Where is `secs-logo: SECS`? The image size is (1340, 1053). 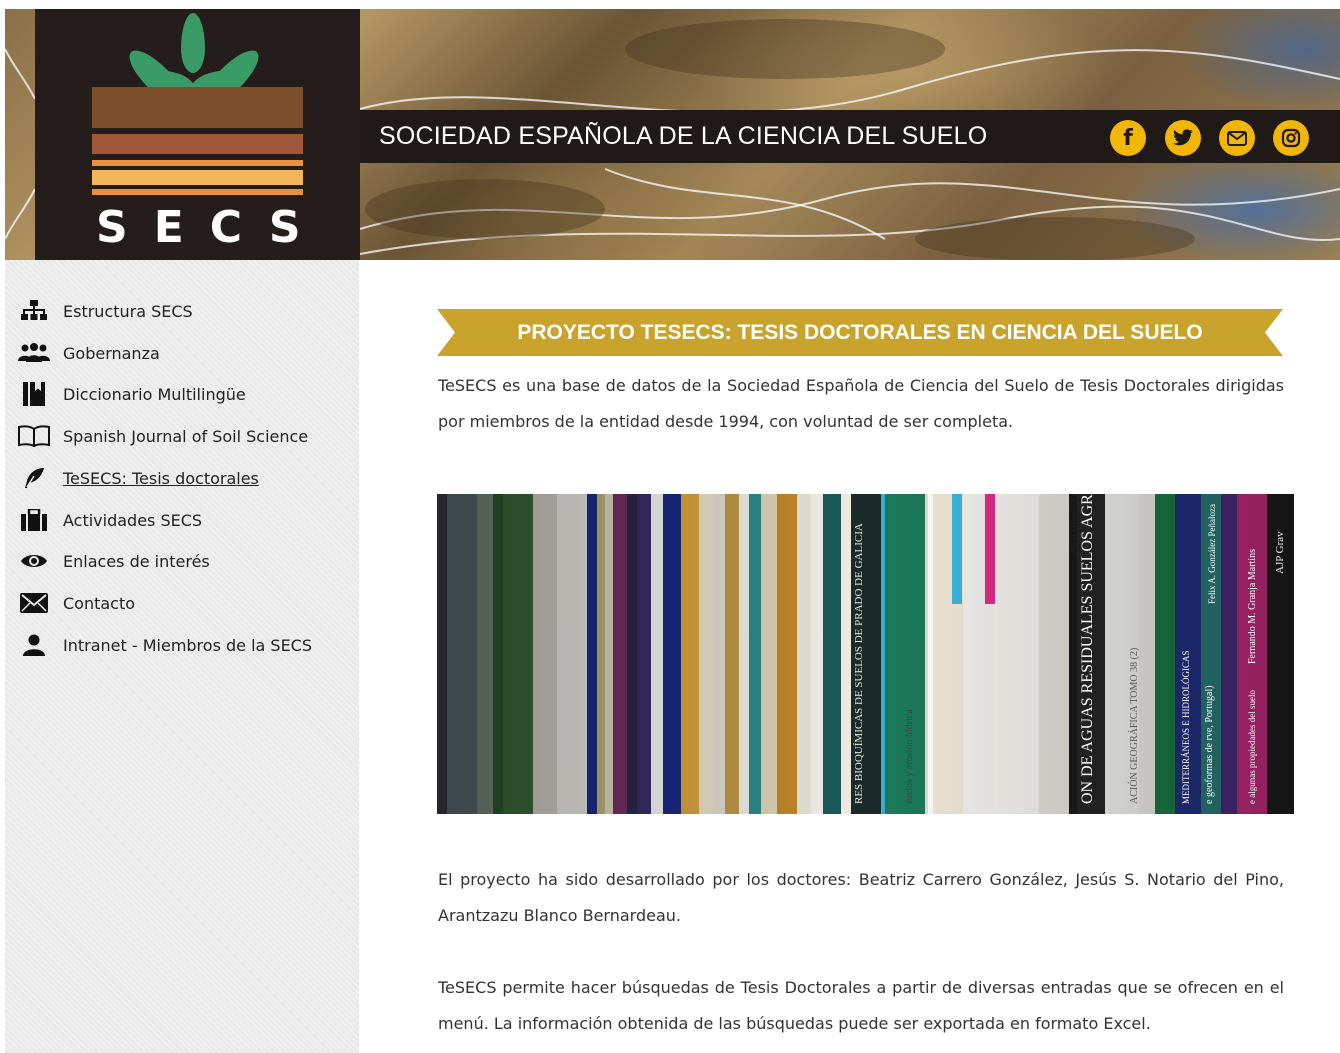
secs-logo: SECS is located at coordinates (197, 134).